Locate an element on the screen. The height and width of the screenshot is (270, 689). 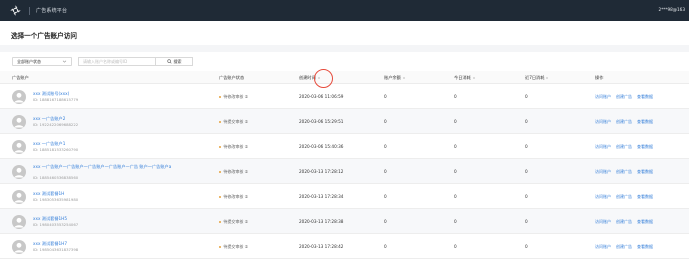
account-name-link: xxx 一广告账户一广告账户一广告账户一广告账户一广告 账户一广告账户a is located at coordinates (103, 167).